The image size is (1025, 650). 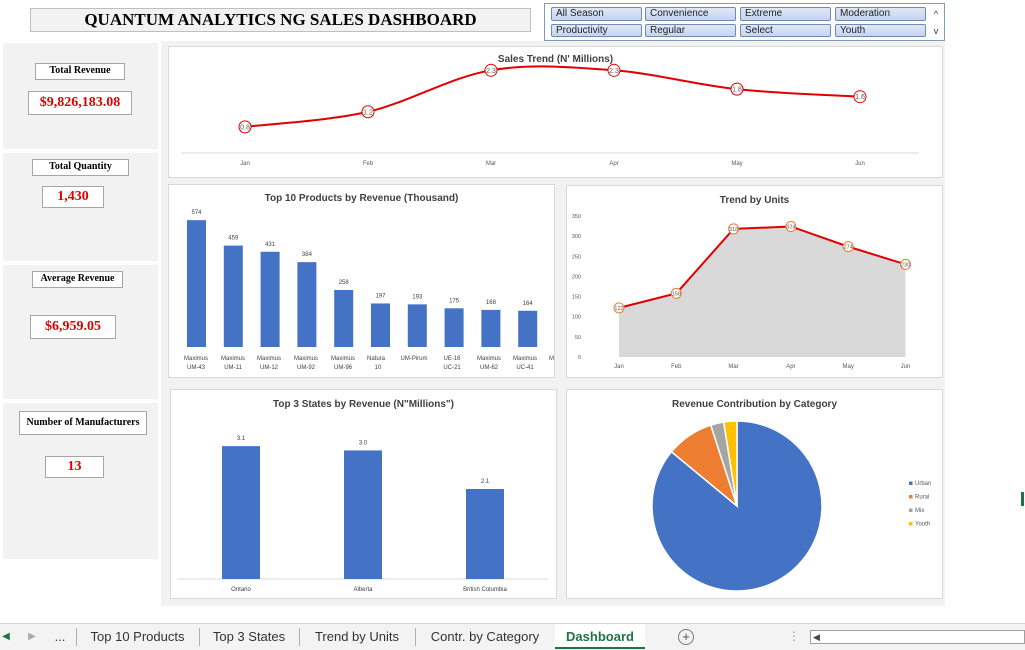 I want to click on slicer-item-convenience: Convenience, so click(x=690, y=14).